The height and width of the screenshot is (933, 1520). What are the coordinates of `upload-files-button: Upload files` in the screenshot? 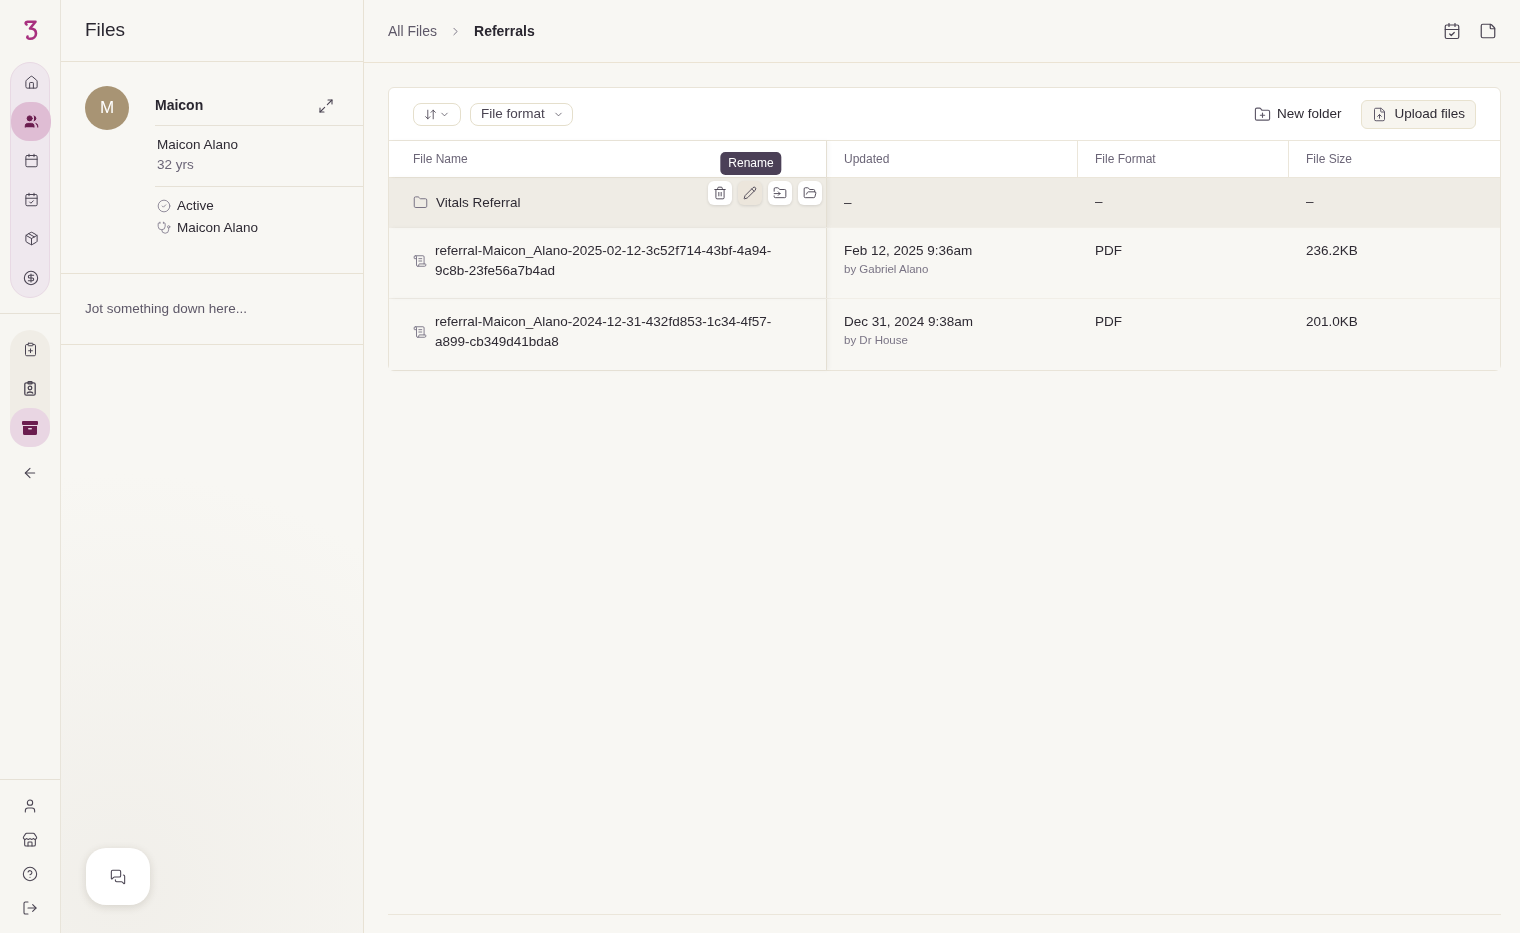 It's located at (1418, 114).